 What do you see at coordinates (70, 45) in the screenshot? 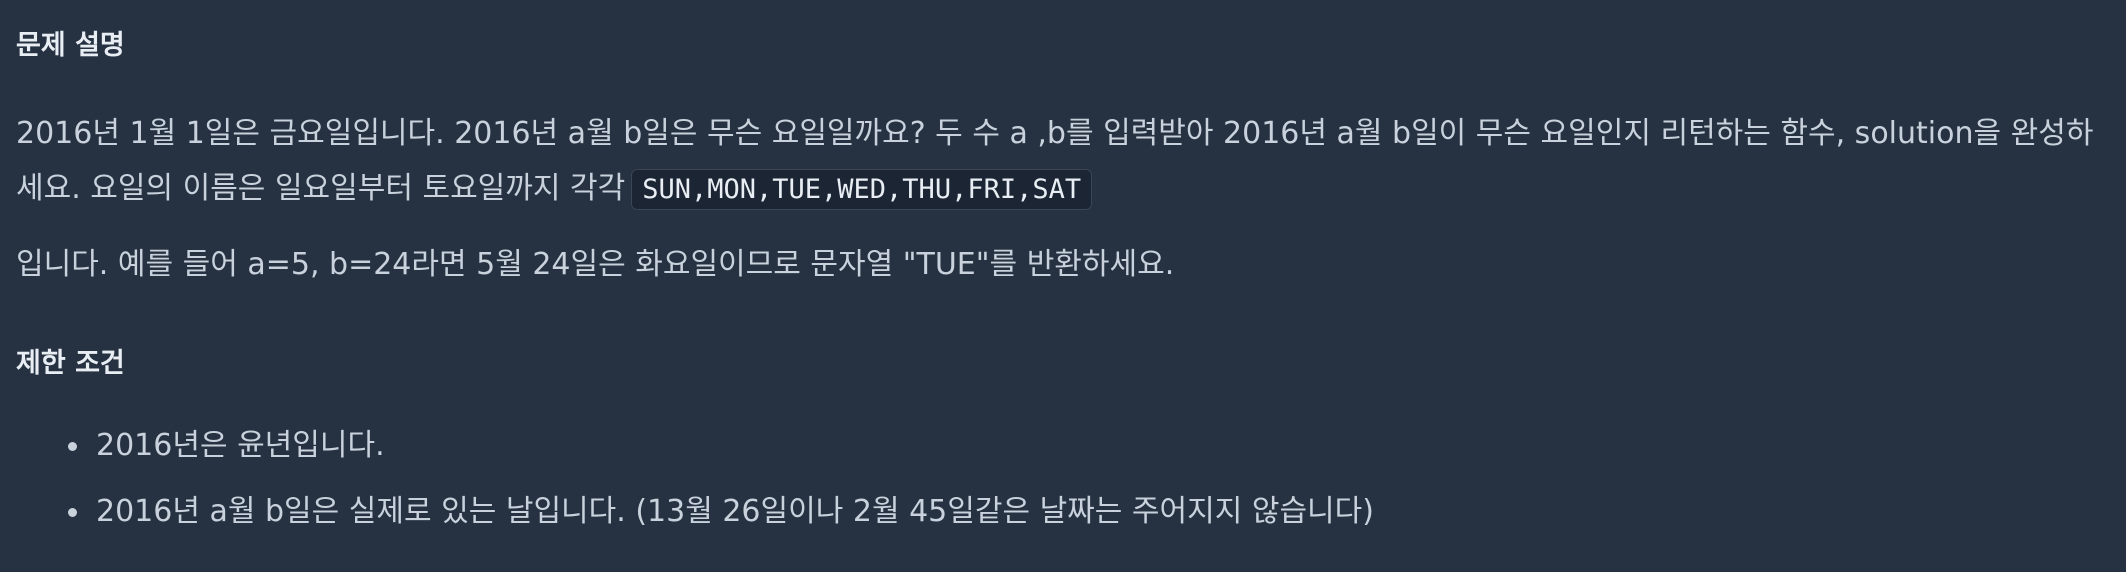
I see `problem-description-heading: 문제 설명` at bounding box center [70, 45].